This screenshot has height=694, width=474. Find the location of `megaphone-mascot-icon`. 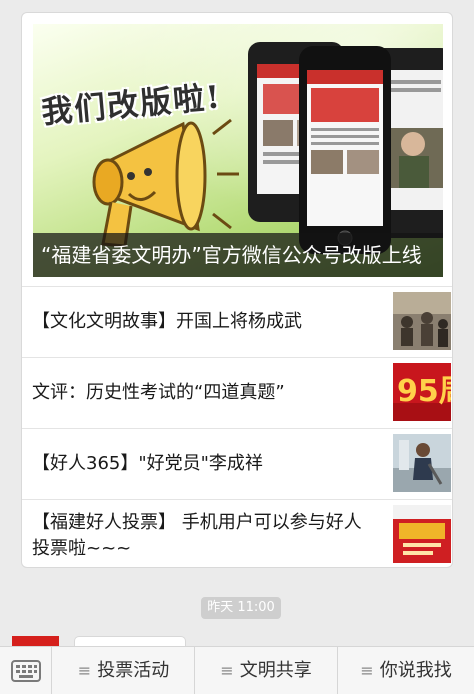

megaphone-mascot-icon is located at coordinates (165, 183).